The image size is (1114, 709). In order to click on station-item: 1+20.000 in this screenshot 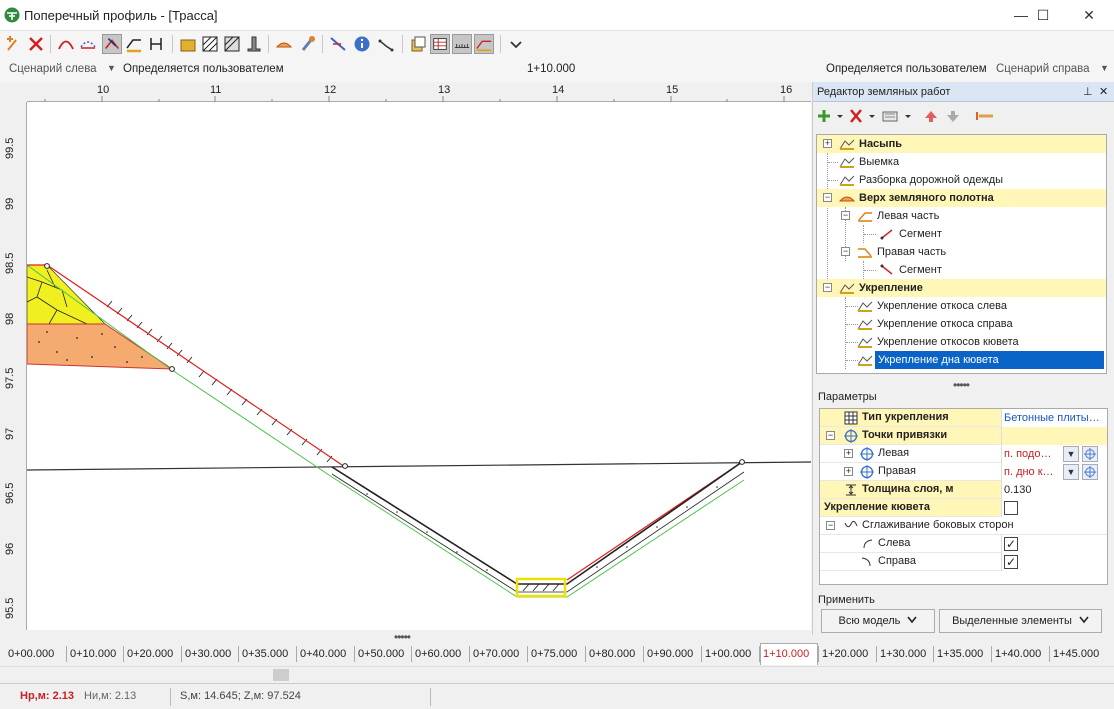, I will do `click(845, 654)`.